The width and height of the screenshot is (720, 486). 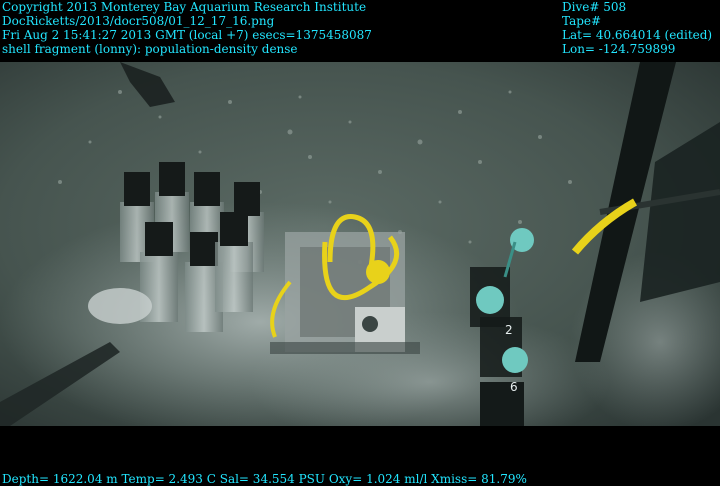 I want to click on file-path-text: DocRicketts/2013/docr508/01_12_17_16.png, so click(x=138, y=21).